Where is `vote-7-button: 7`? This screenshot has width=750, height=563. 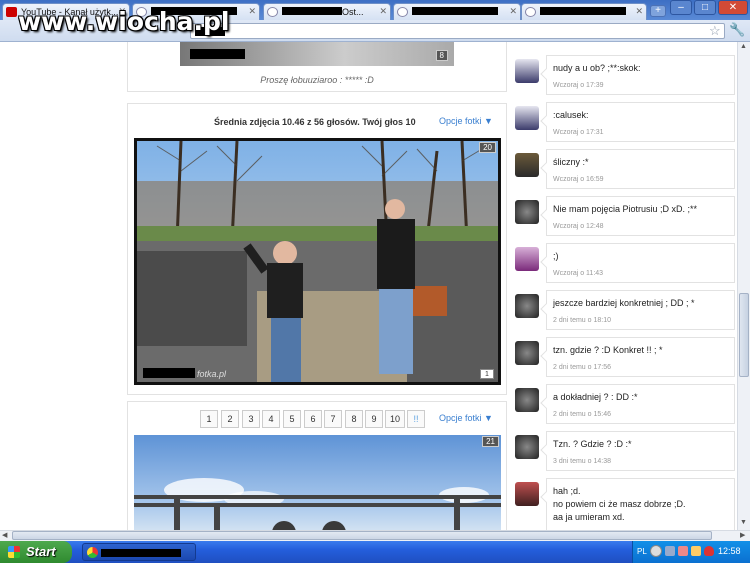 vote-7-button: 7 is located at coordinates (333, 419).